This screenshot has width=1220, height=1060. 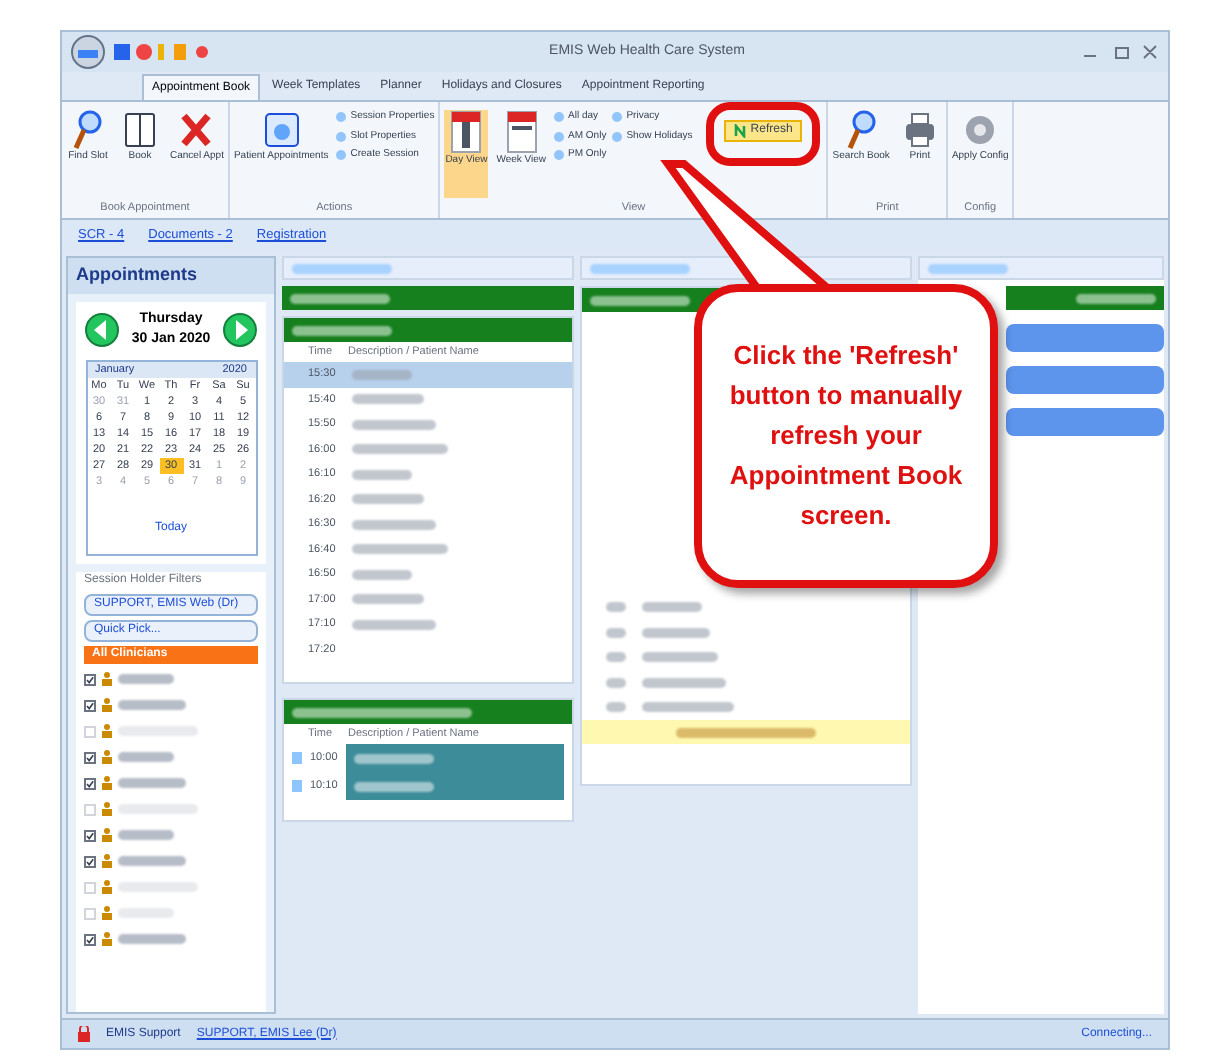 What do you see at coordinates (919, 130) in the screenshot?
I see `printer-icon` at bounding box center [919, 130].